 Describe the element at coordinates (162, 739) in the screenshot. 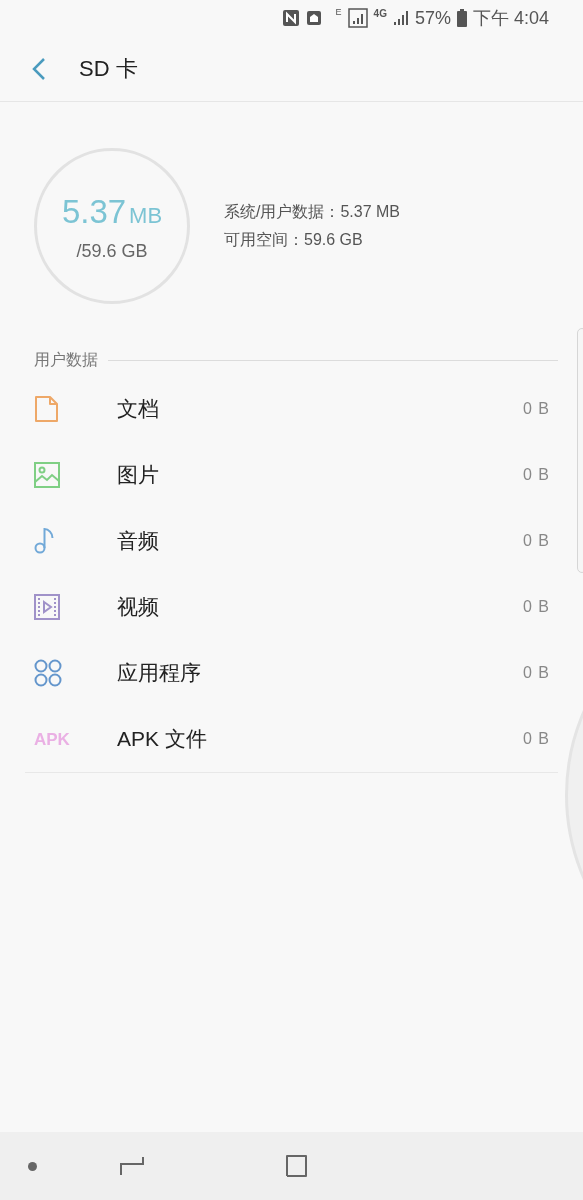

I see `category-label: APK 文件` at that location.